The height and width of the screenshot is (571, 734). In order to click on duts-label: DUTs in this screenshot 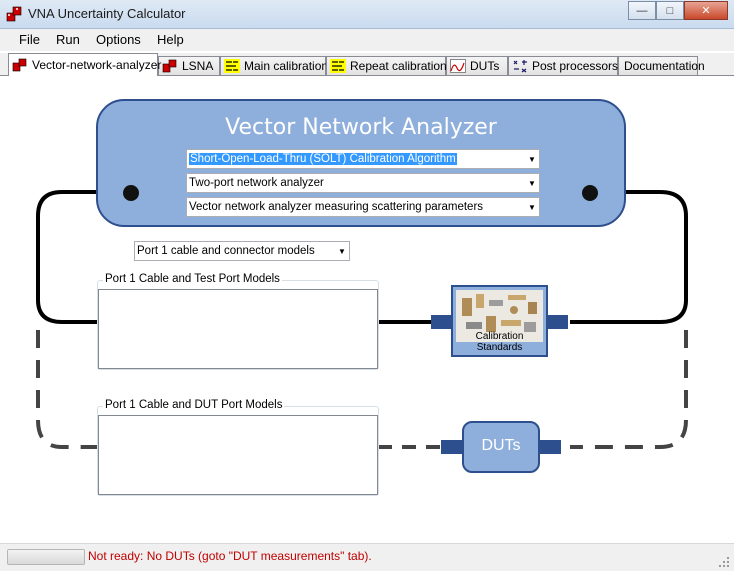, I will do `click(501, 445)`.